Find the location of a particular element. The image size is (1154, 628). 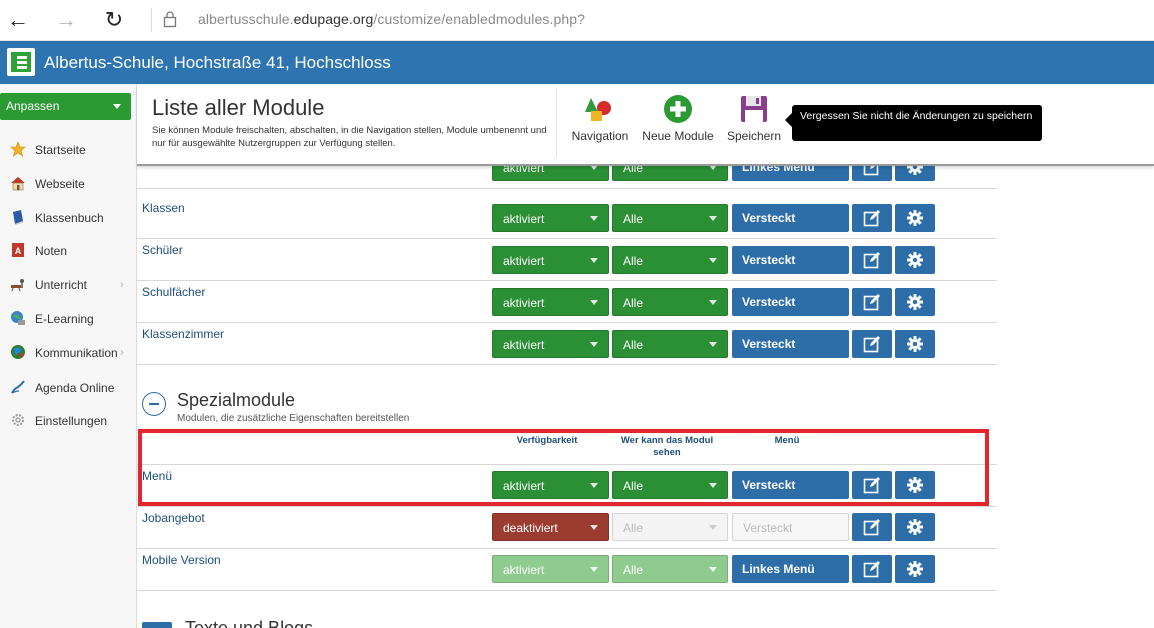

module-row-klassen: Klassen aktiviert Alle Versteckt is located at coordinates (567, 218).